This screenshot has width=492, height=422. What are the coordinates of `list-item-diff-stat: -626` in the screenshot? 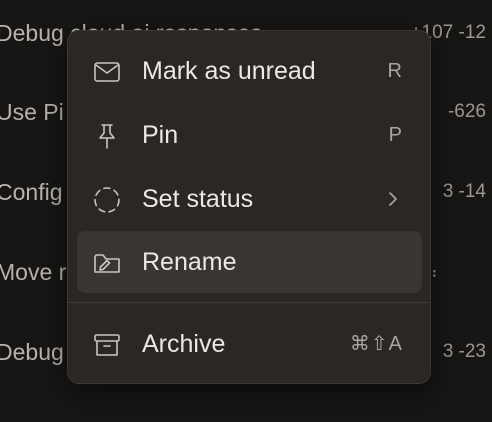 It's located at (466, 111).